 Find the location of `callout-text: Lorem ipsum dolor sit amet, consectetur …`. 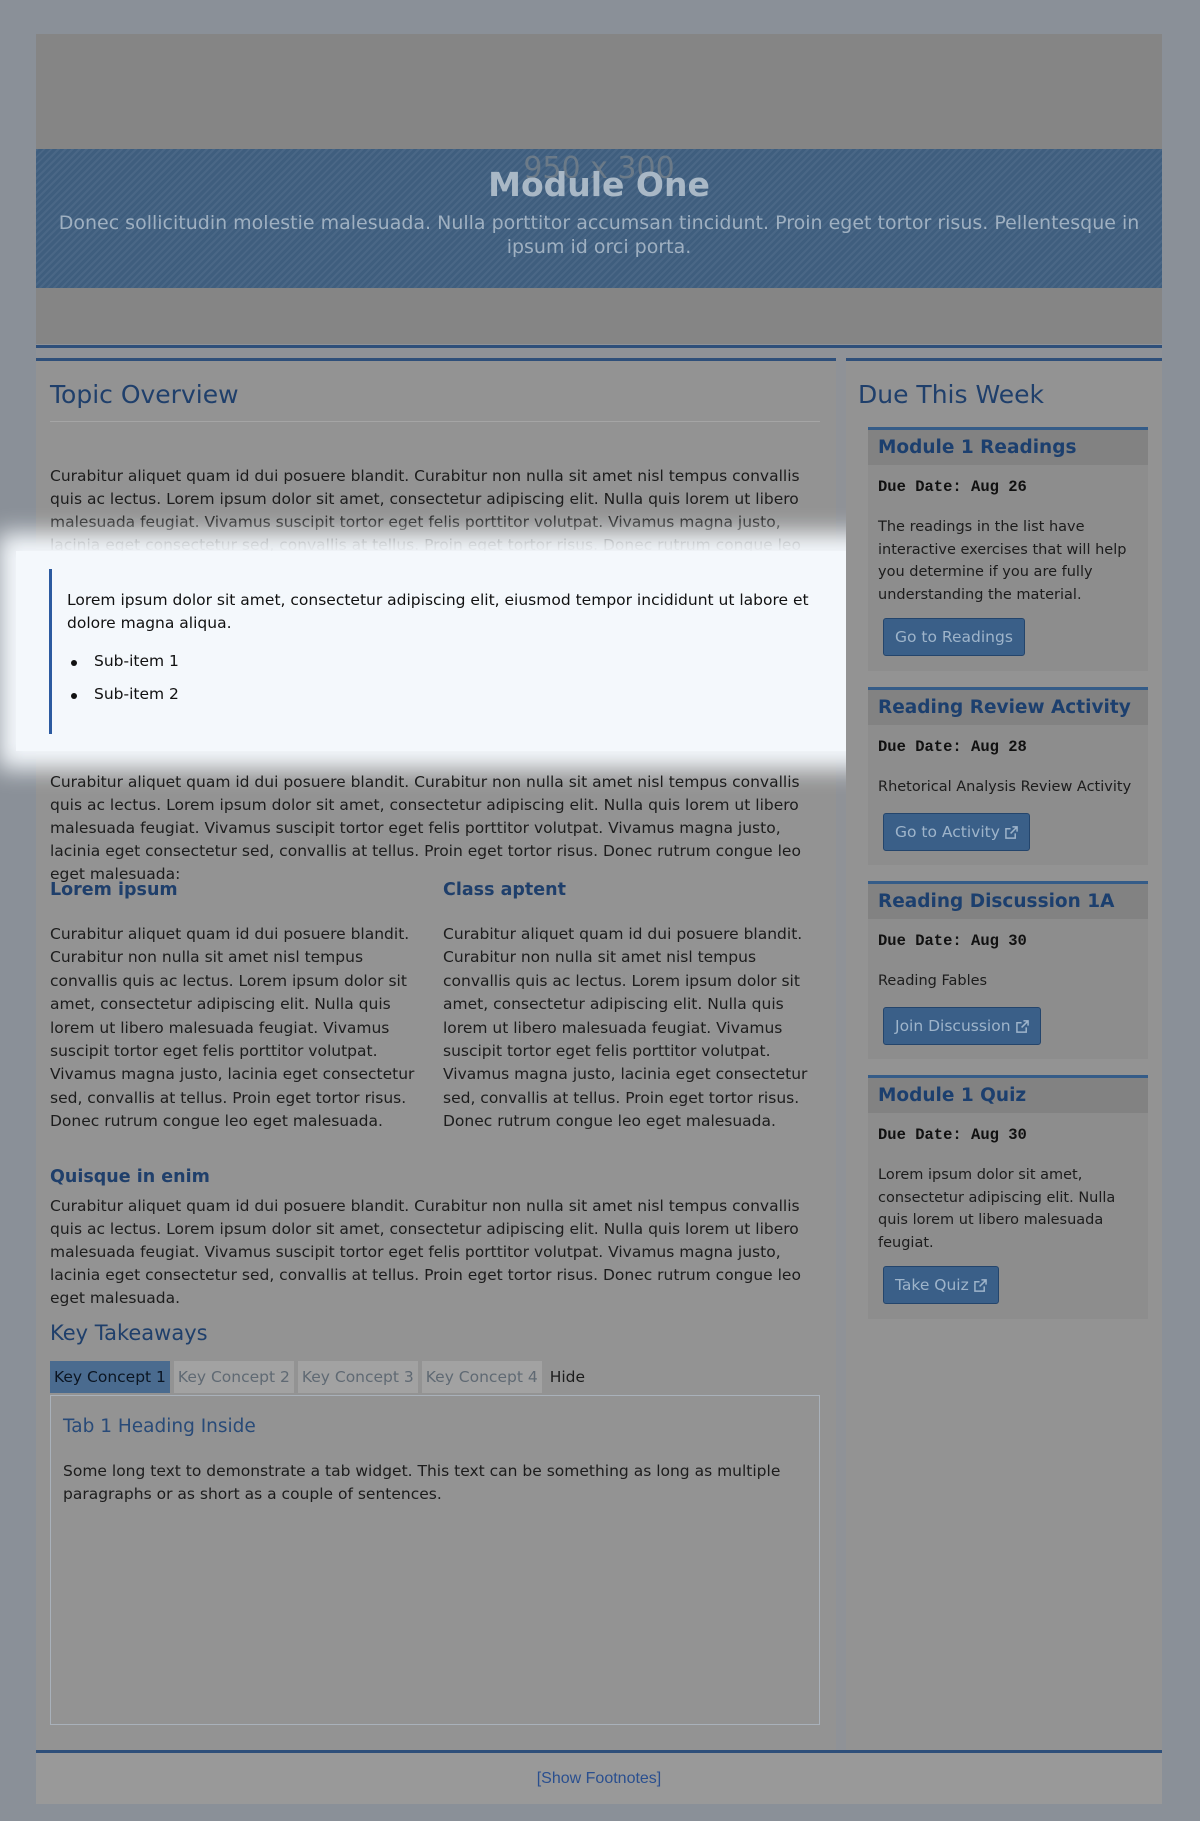

callout-text: Lorem ipsum dolor sit amet, consectetur … is located at coordinates (438, 611).